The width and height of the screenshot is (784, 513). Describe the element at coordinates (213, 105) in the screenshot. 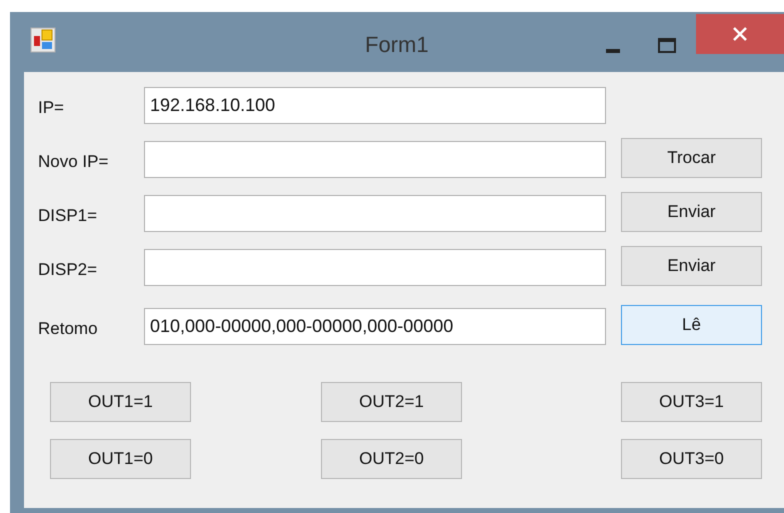

I see `field-value: 192.168.10.100` at that location.